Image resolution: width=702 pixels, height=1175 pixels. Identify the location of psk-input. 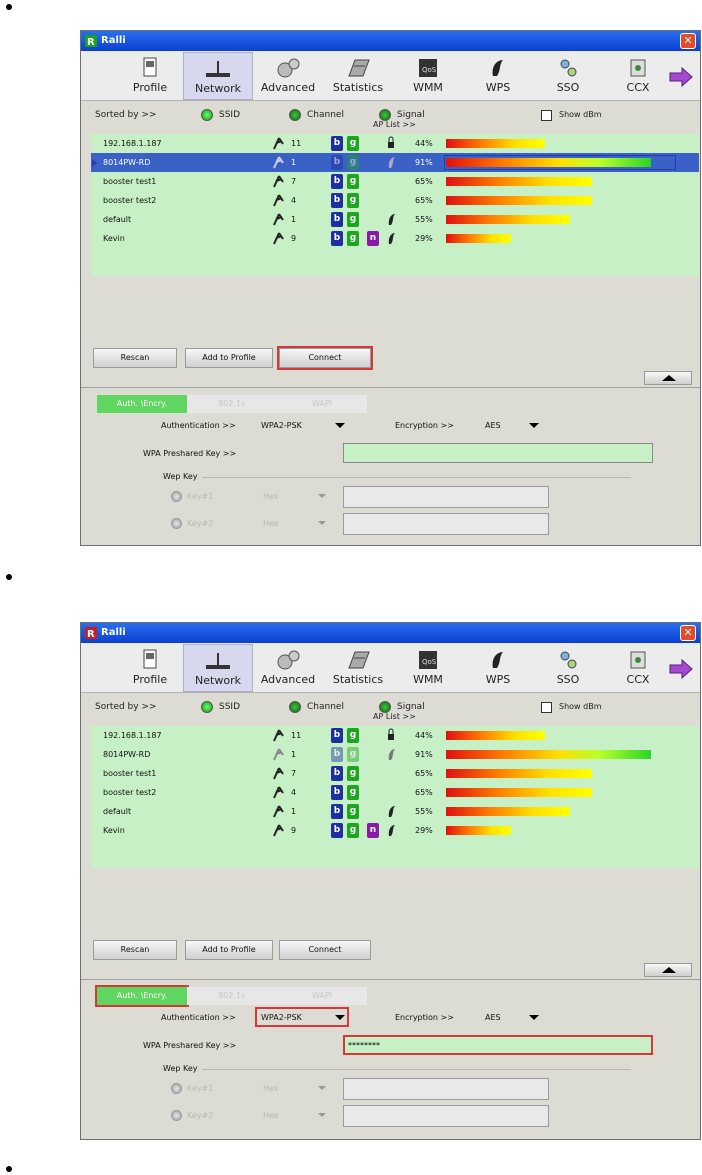
(498, 453).